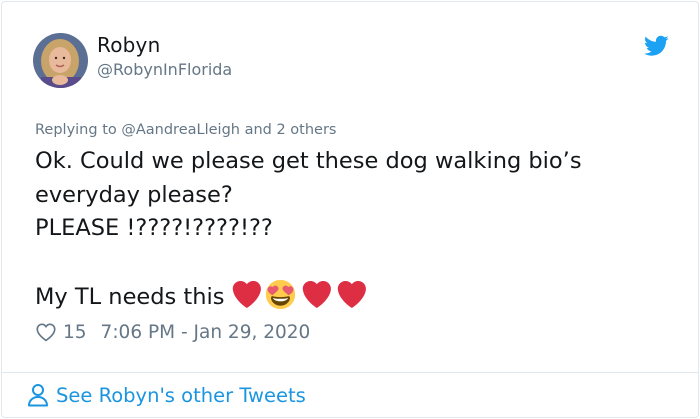 This screenshot has width=700, height=419. What do you see at coordinates (656, 46) in the screenshot?
I see `twitter-bird-icon` at bounding box center [656, 46].